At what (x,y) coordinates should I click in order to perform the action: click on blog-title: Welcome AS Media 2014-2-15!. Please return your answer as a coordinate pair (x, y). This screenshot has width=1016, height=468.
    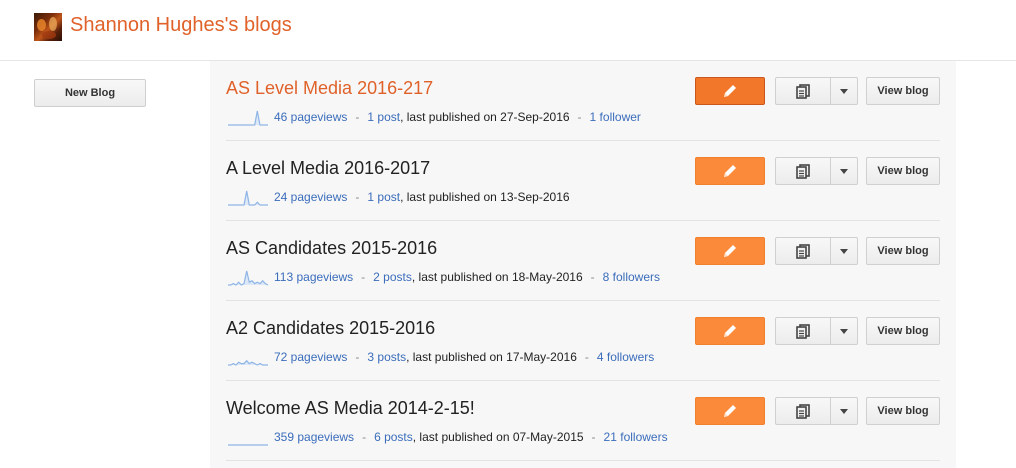
    Looking at the image, I should click on (350, 408).